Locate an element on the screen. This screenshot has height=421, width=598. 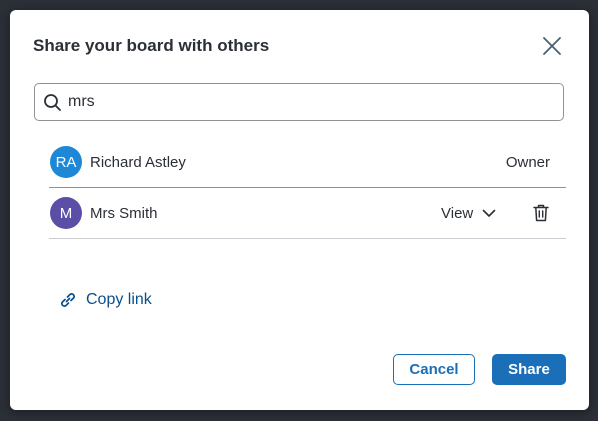
role-dropdown-value: View is located at coordinates (457, 213).